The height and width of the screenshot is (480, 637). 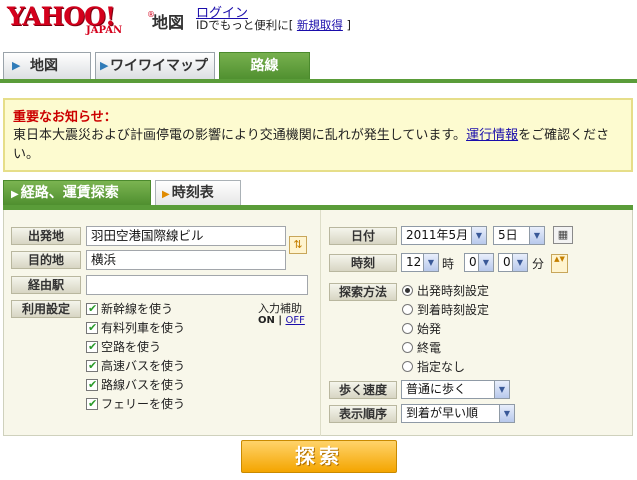 What do you see at coordinates (363, 236) in the screenshot?
I see `date-label: 日付` at bounding box center [363, 236].